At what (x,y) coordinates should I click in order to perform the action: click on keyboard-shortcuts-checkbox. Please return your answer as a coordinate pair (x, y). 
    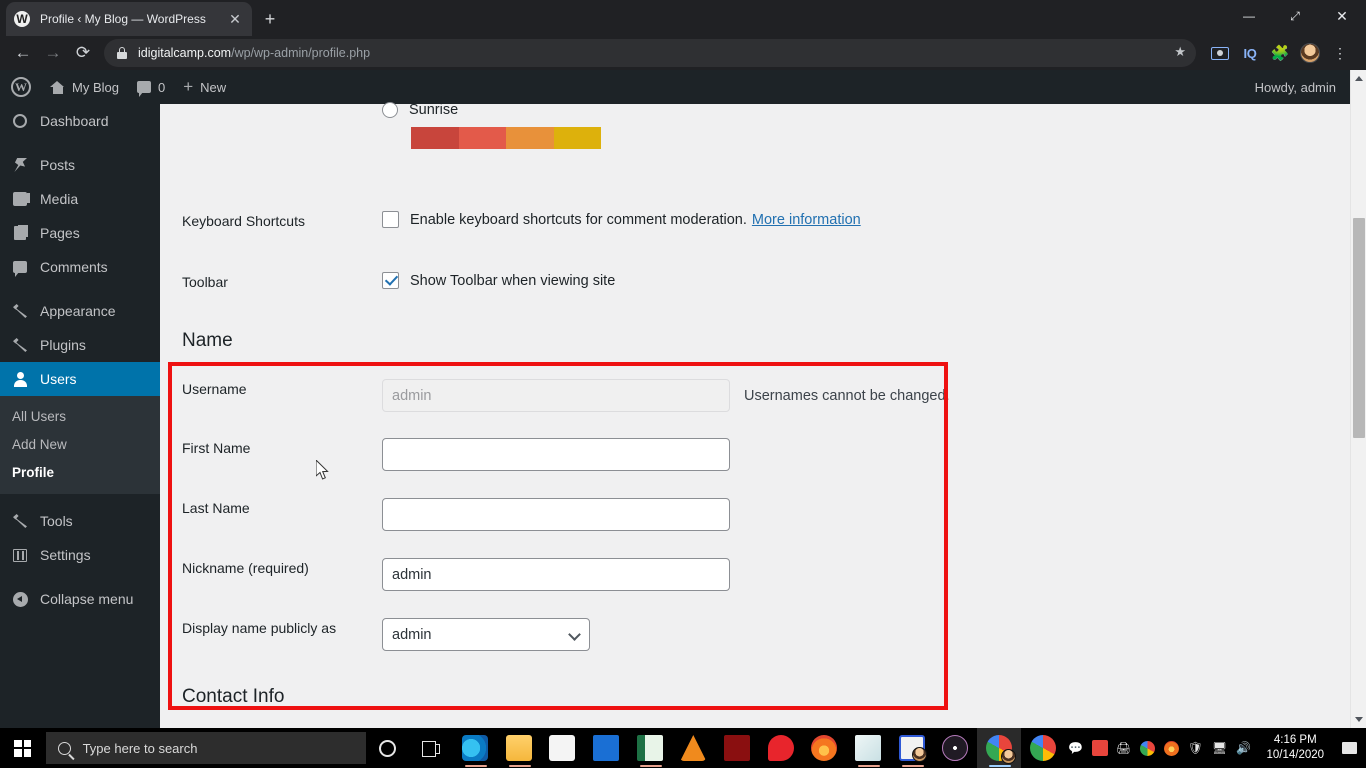
    Looking at the image, I should click on (390, 219).